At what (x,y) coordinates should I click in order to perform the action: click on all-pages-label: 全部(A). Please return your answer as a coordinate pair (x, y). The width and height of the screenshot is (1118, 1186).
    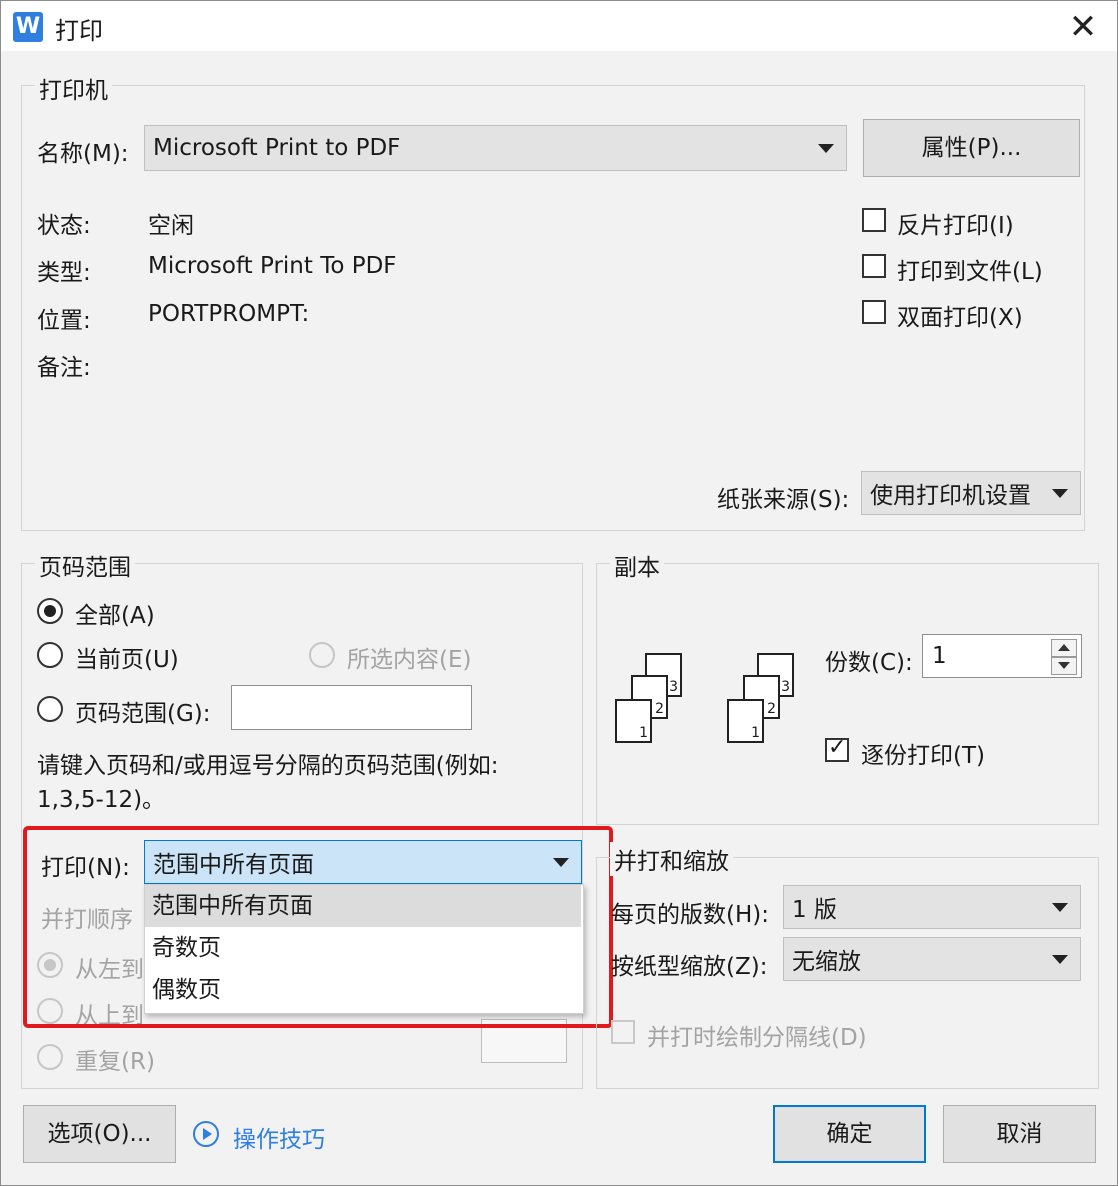
    Looking at the image, I should click on (115, 613).